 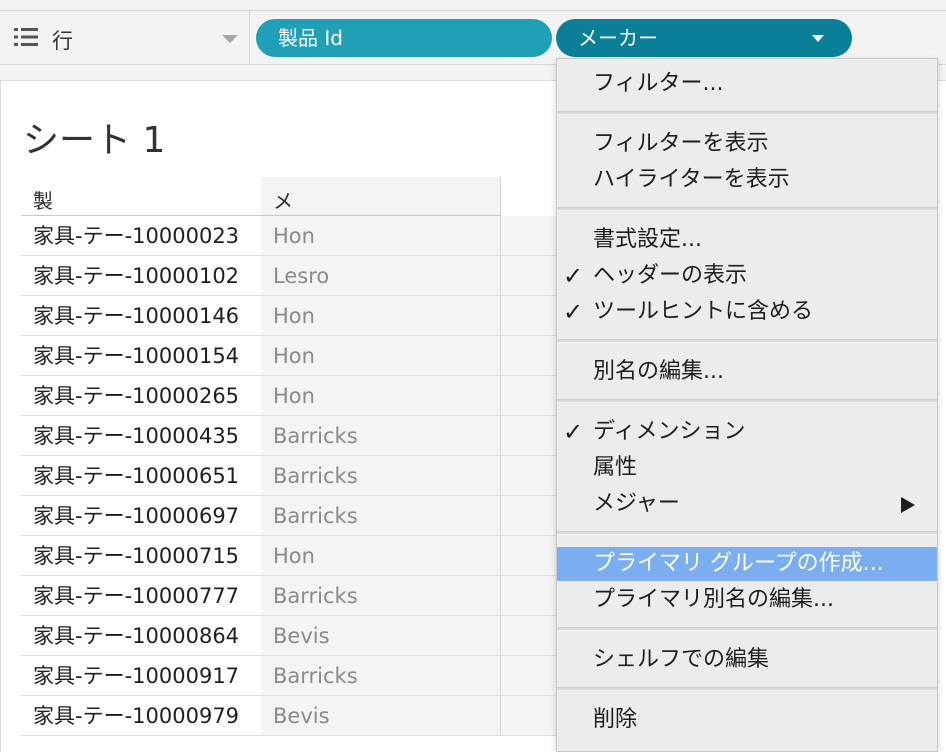 What do you see at coordinates (636, 503) in the screenshot?
I see `menu-item-label: メジャー` at bounding box center [636, 503].